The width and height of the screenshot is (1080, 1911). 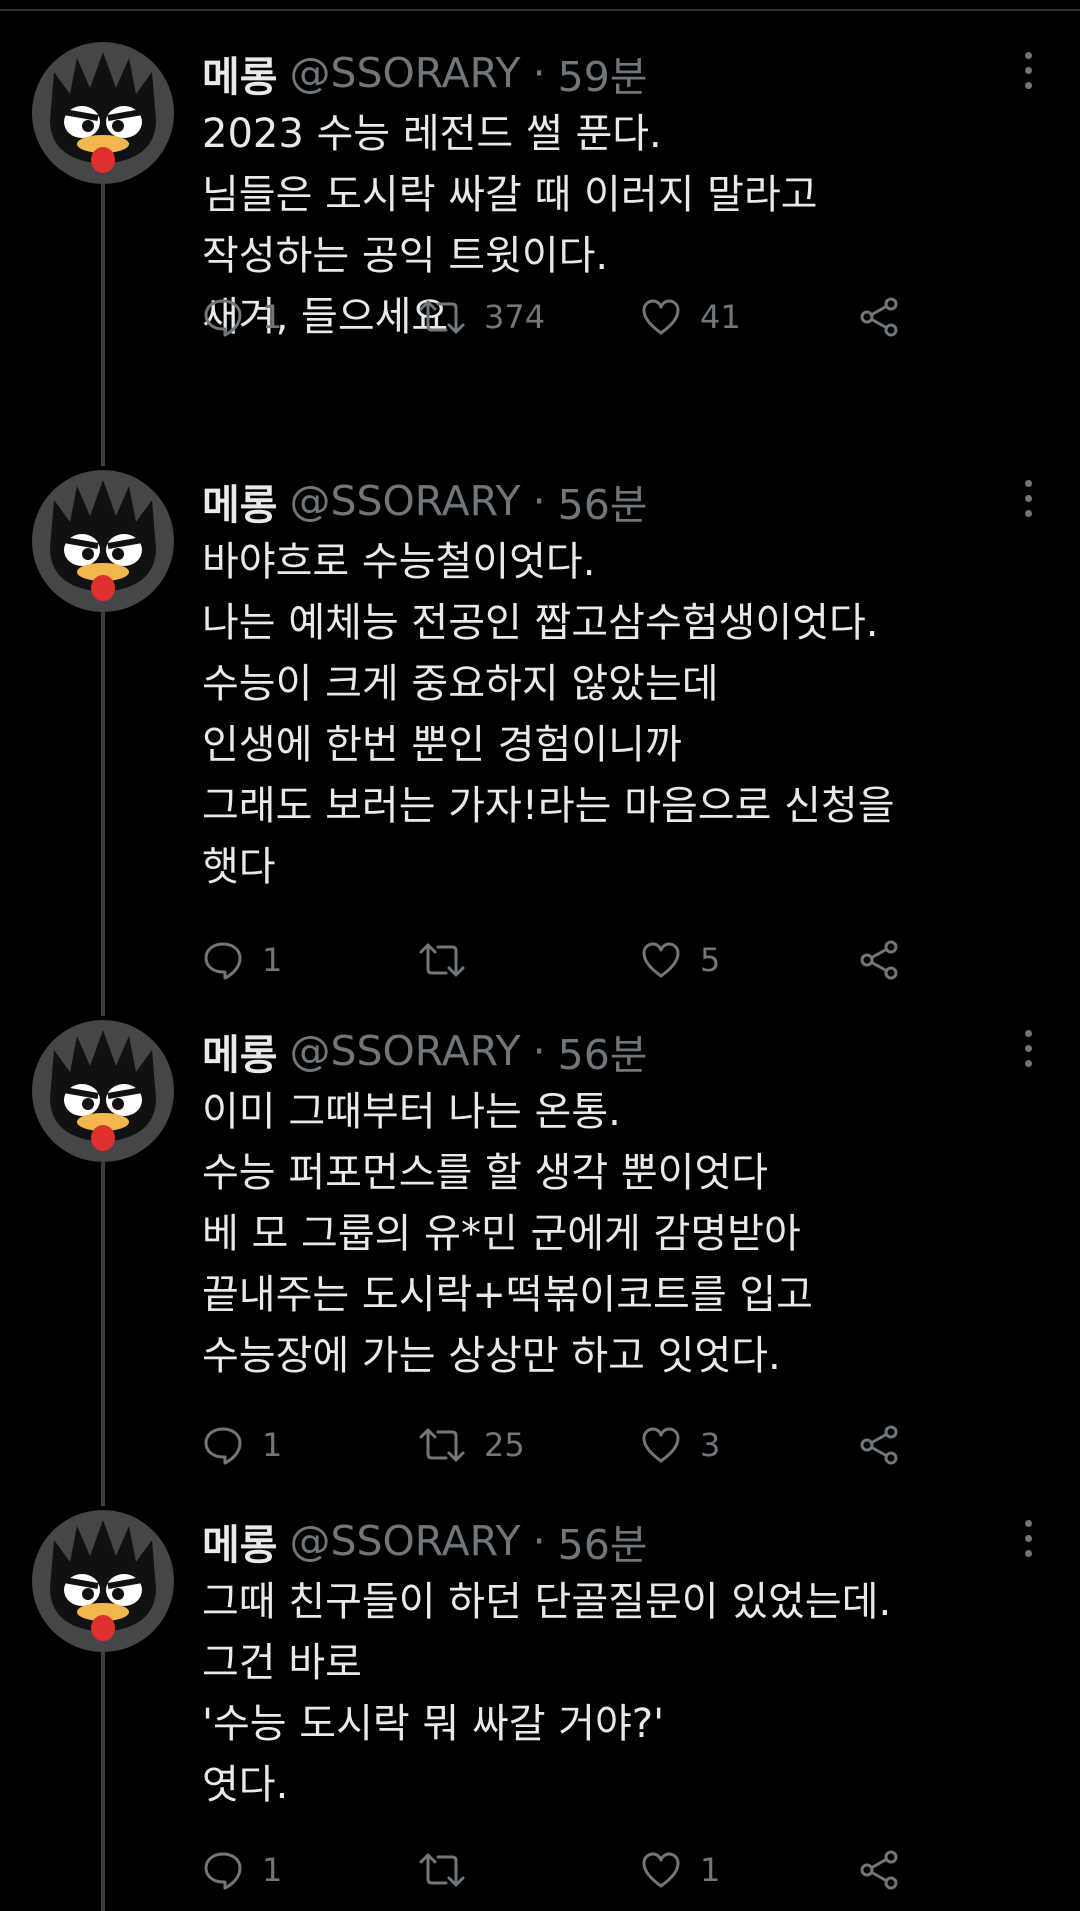 I want to click on tweet-line: 그때 친구들이 하던 단골질문이 있었는데., so click(x=547, y=1602).